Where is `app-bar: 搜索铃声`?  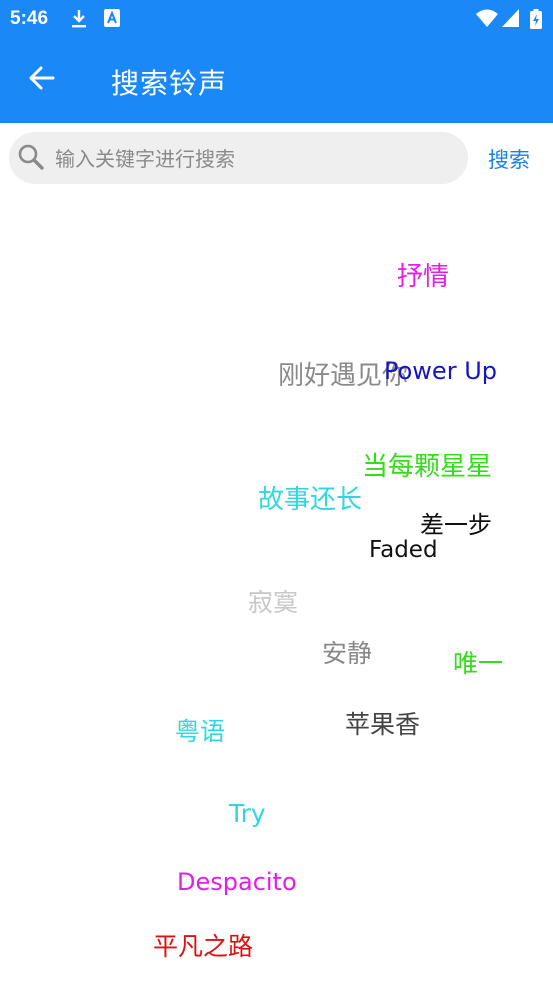 app-bar: 搜索铃声 is located at coordinates (276, 80).